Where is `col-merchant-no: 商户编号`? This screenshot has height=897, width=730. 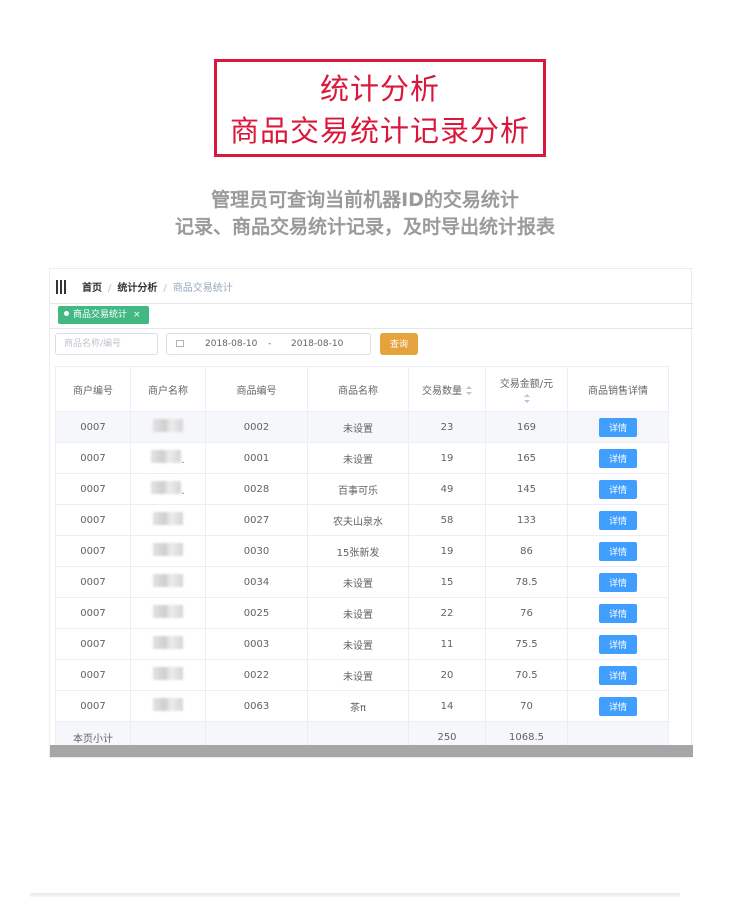 col-merchant-no: 商户编号 is located at coordinates (93, 389).